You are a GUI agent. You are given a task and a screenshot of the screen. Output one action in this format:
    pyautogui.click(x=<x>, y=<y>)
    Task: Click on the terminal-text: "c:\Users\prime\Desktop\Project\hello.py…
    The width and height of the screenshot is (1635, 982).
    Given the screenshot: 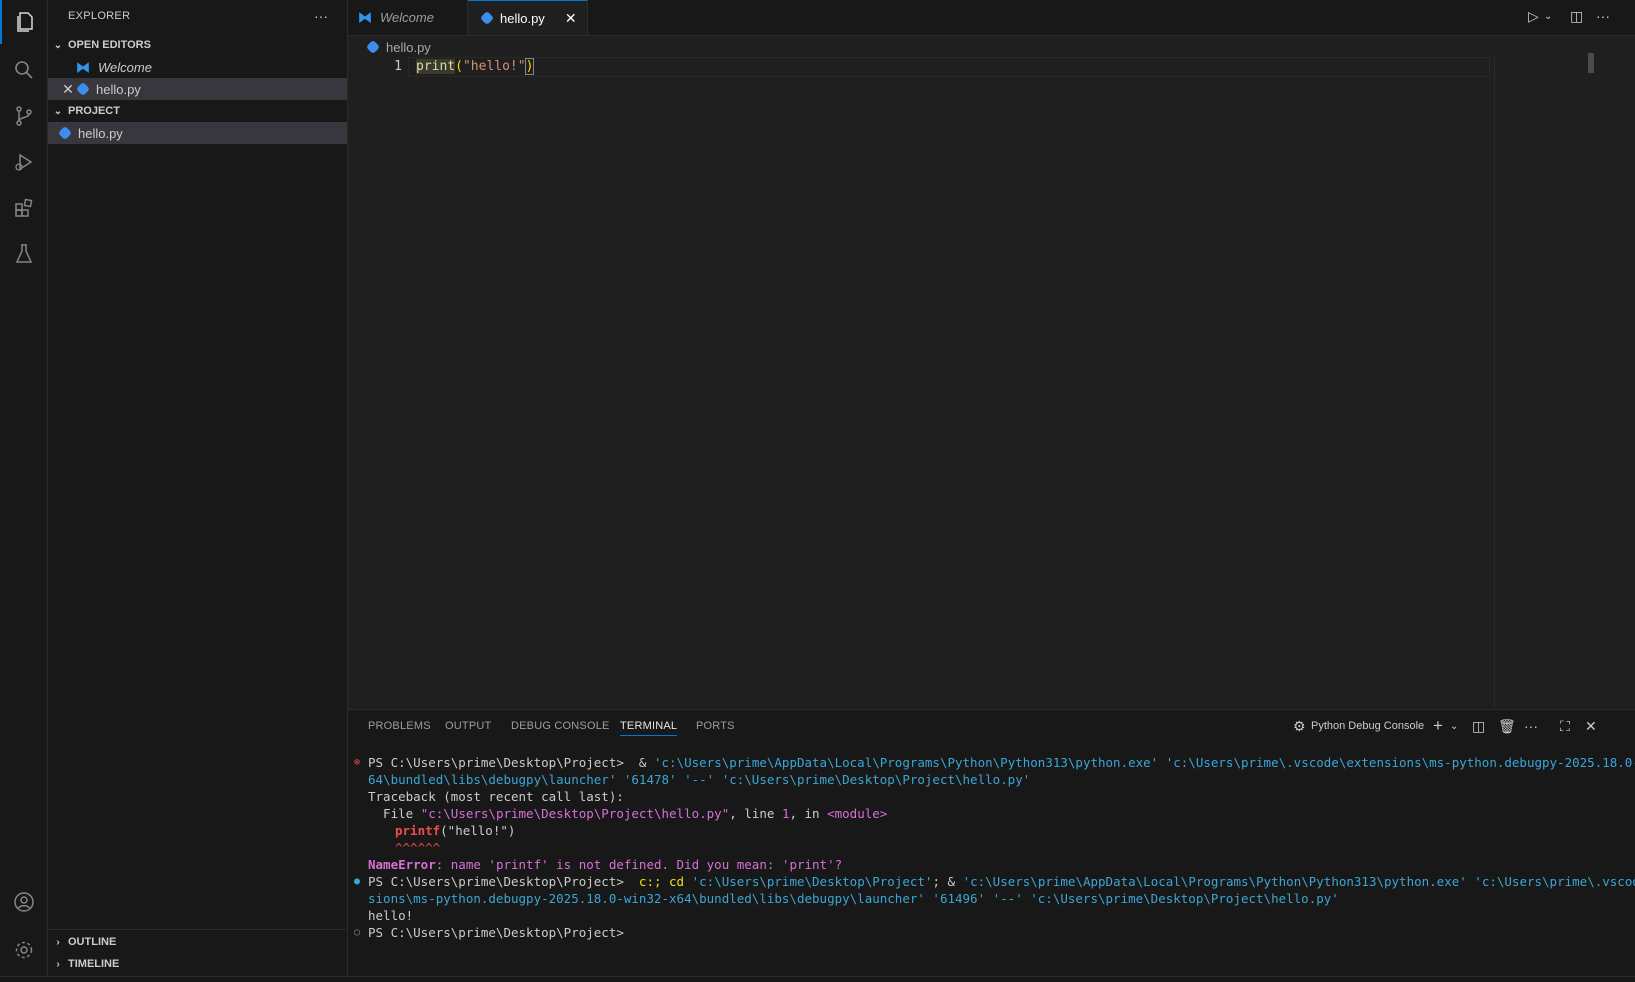 What is the action you would take?
    pyautogui.click(x=575, y=813)
    